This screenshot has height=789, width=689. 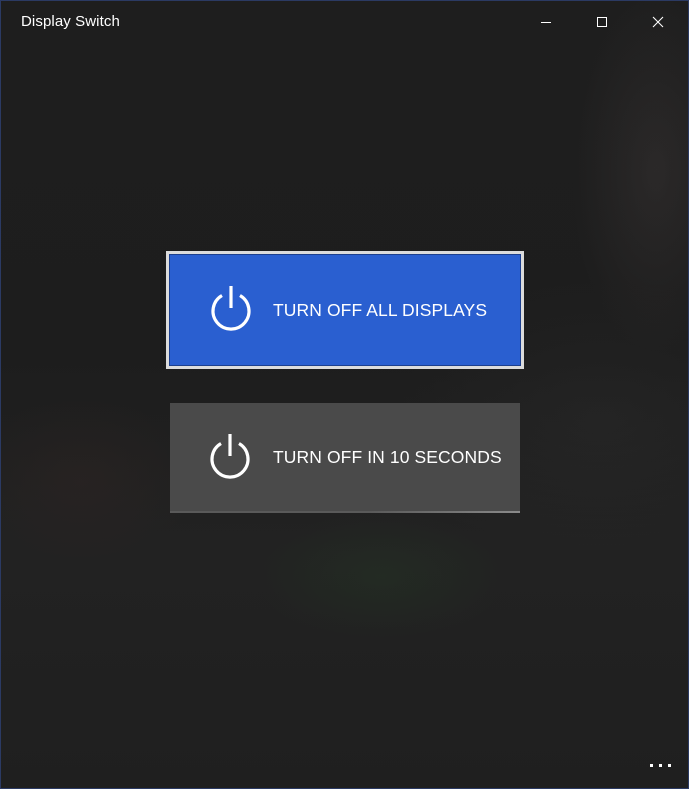 I want to click on turn-off-in-10-seconds-label: TURN OFF IN 10 SECONDS, so click(x=387, y=457).